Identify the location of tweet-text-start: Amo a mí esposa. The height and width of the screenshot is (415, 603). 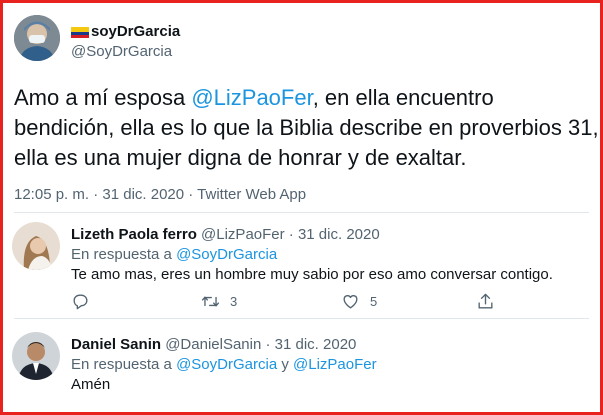
(103, 97).